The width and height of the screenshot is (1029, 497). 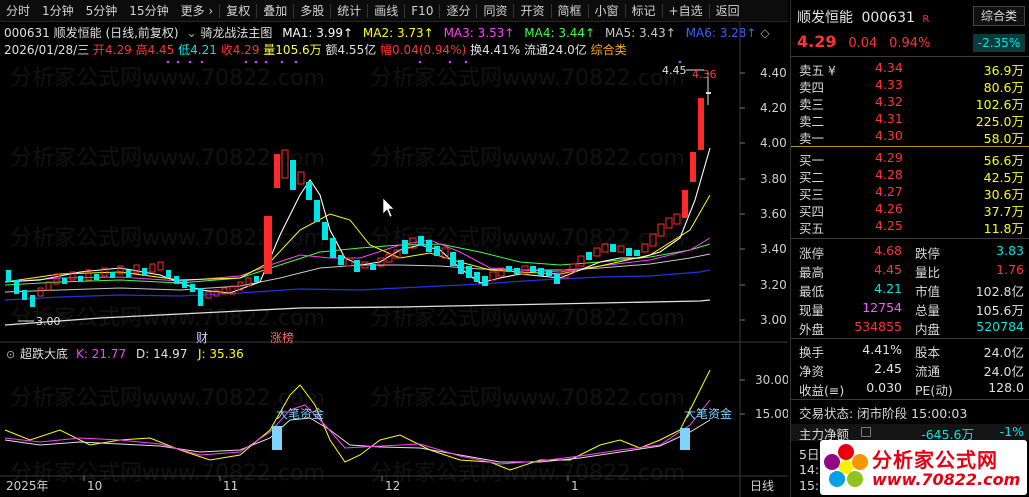 I want to click on ask-price: 4.31, so click(x=889, y=118).